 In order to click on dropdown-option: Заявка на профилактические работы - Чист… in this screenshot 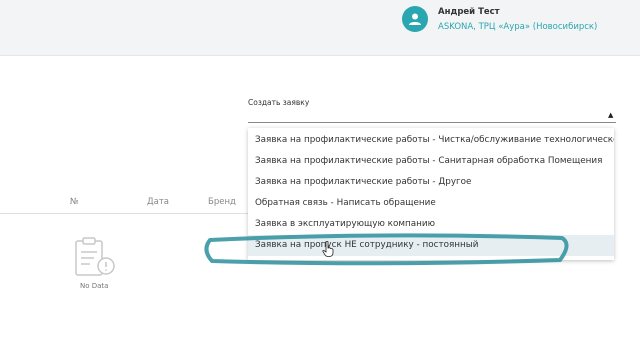, I will do `click(431, 140)`.